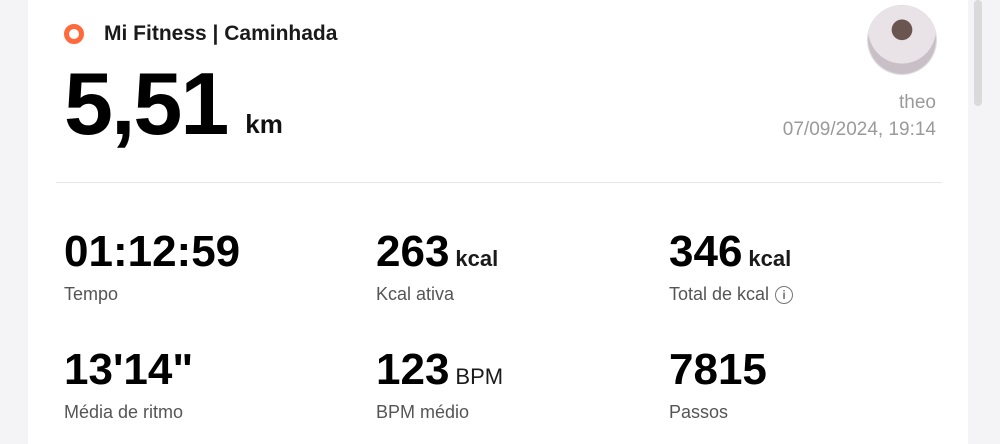  I want to click on app-title: Mi Fitness | Caminhada, so click(221, 33).